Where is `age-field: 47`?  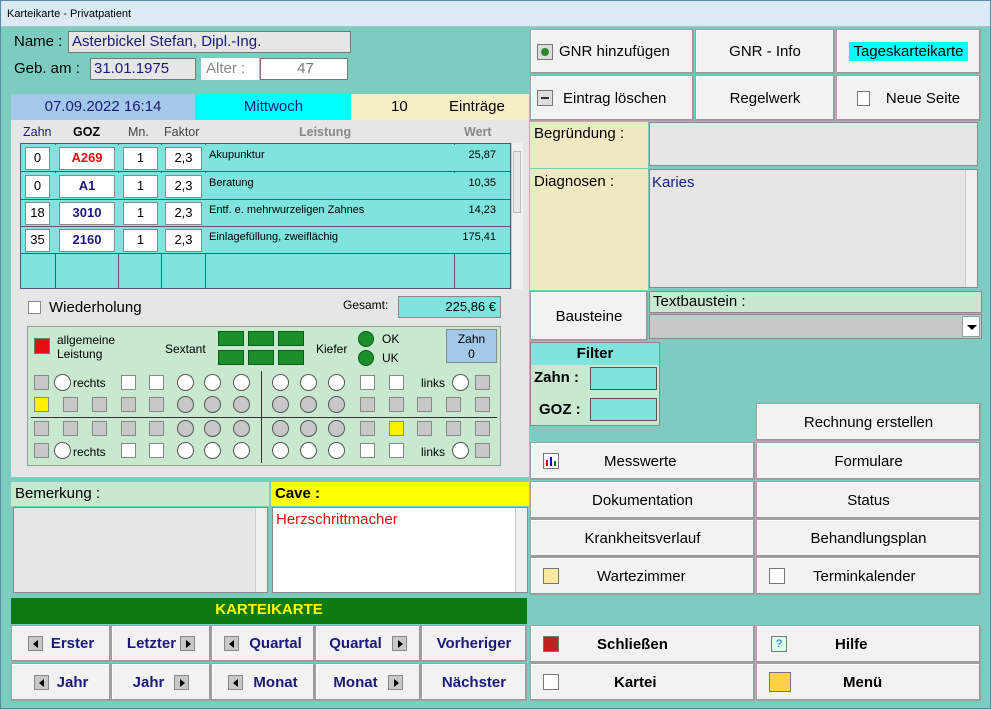
age-field: 47 is located at coordinates (304, 69).